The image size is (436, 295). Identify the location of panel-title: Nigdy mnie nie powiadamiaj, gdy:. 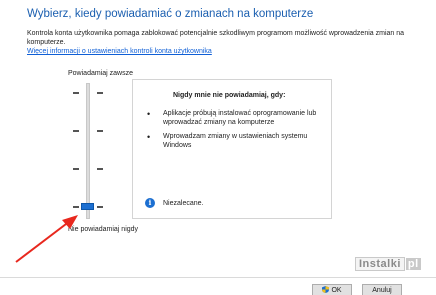
(229, 95).